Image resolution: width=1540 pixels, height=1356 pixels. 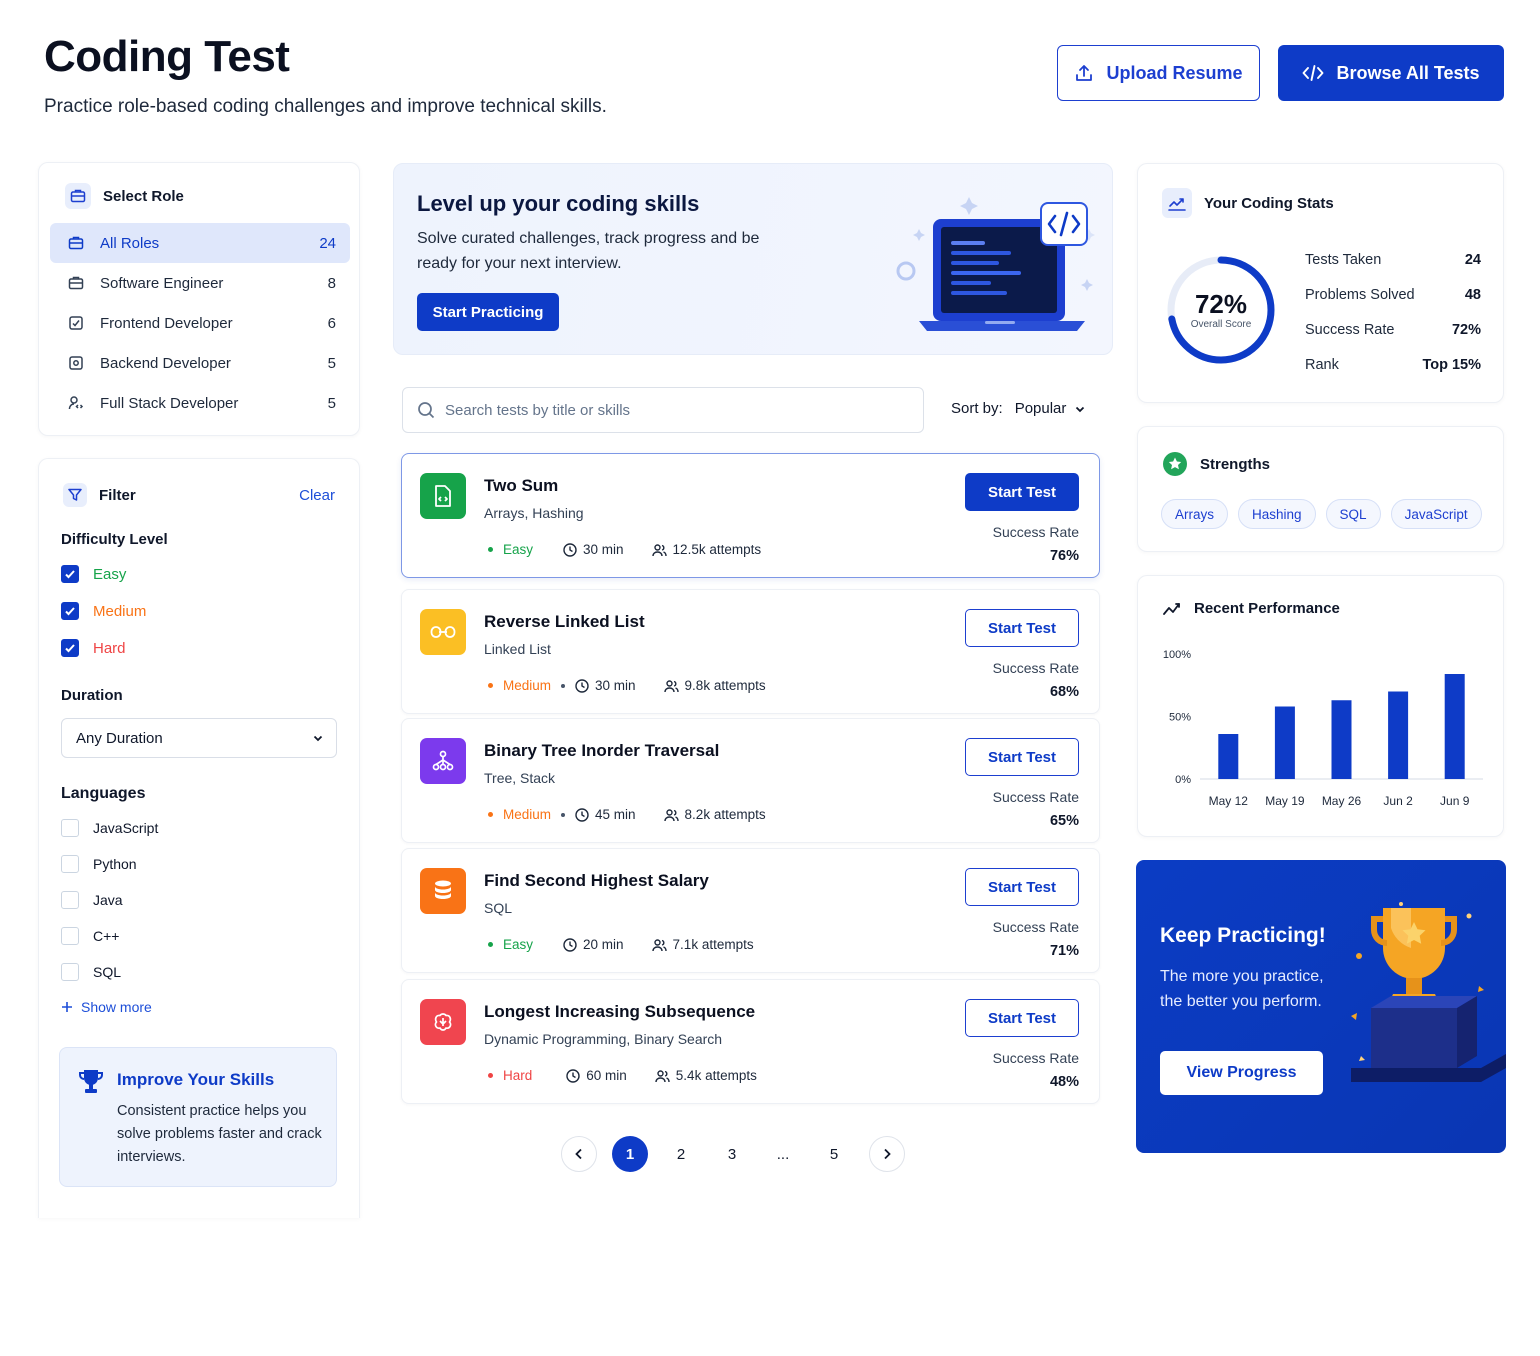 What do you see at coordinates (109, 828) in the screenshot?
I see `language-javascript-checkbox: JavaScript` at bounding box center [109, 828].